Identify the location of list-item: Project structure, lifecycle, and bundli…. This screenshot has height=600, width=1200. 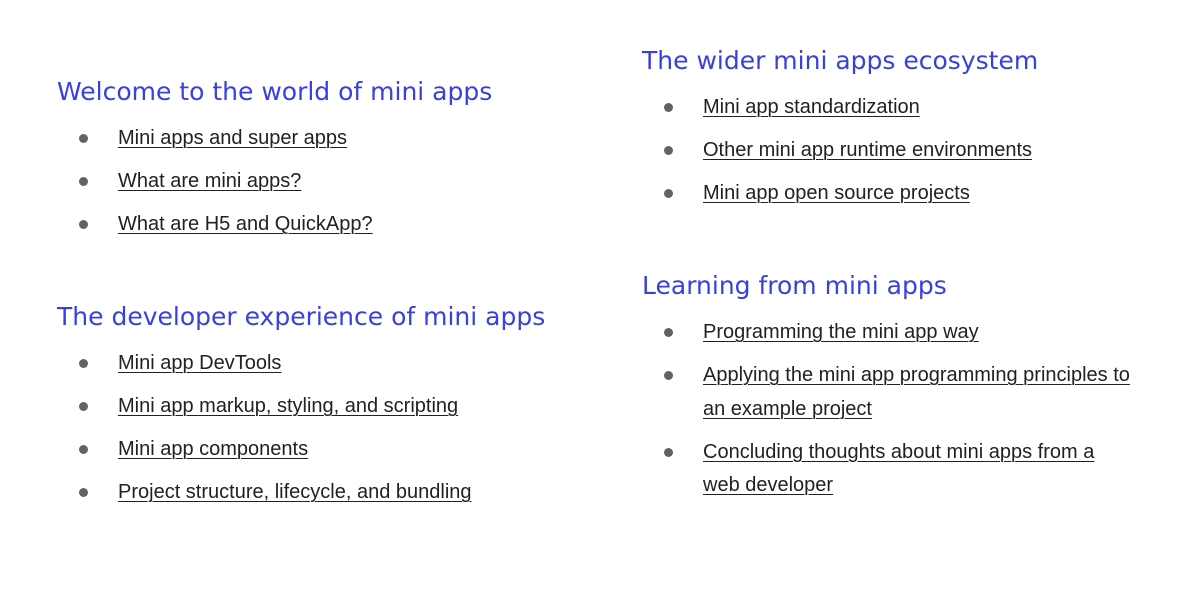
(327, 493).